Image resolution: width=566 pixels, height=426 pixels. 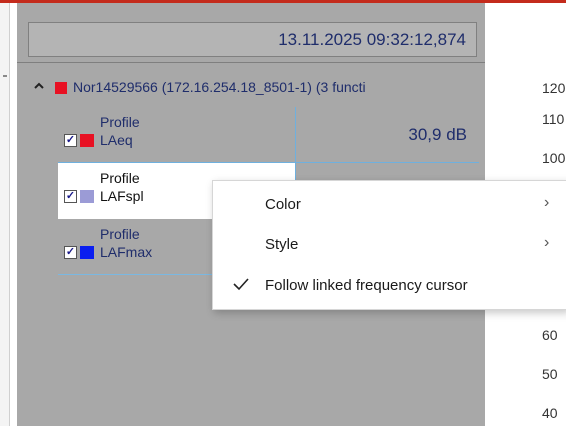 What do you see at coordinates (387, 135) in the screenshot?
I see `function-value: 30,9 dB` at bounding box center [387, 135].